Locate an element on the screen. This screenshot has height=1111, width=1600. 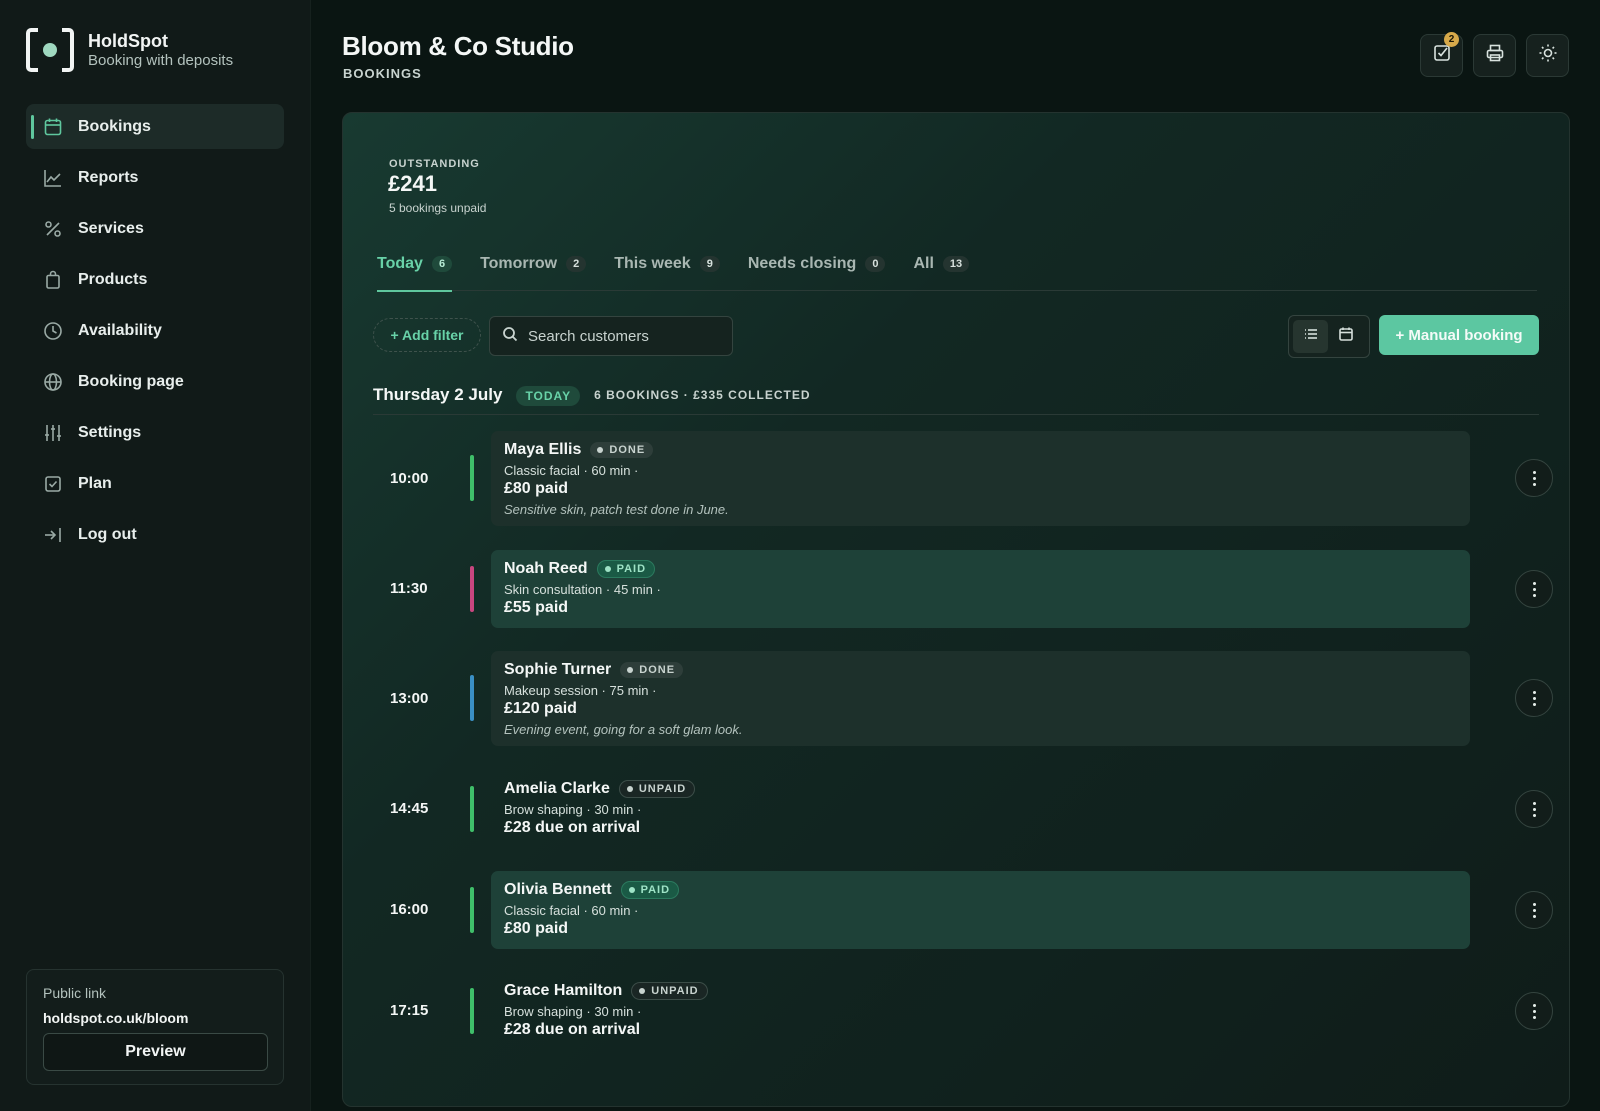
sidebar-item-plan: Plan is located at coordinates (155, 483).